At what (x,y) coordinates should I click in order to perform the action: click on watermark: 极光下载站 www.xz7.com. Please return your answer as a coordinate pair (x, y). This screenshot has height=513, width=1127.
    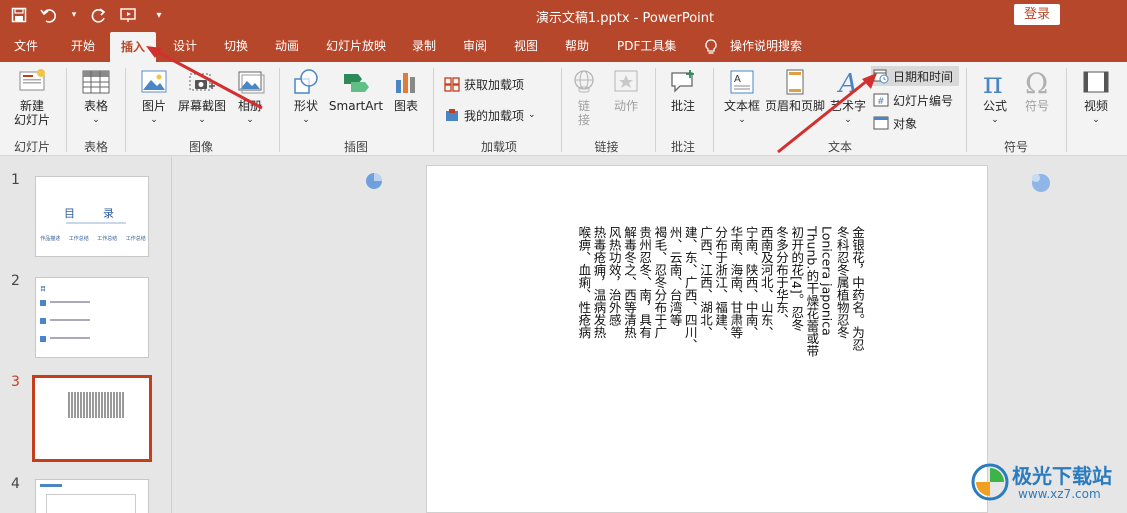
    Looking at the image, I should click on (1045, 484).